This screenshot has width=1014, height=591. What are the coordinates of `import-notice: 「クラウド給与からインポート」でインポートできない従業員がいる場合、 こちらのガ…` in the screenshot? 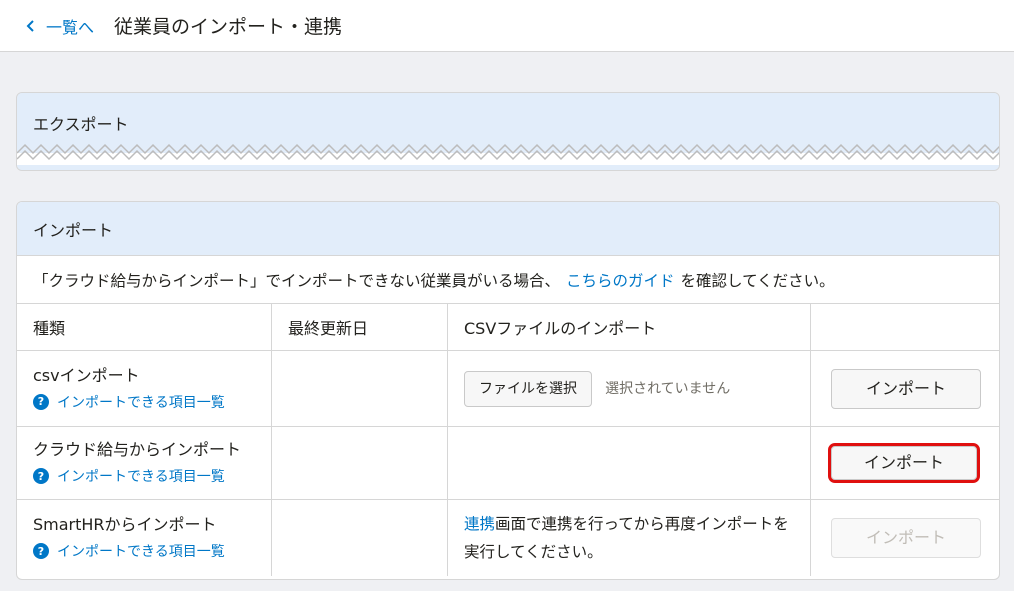 It's located at (508, 280).